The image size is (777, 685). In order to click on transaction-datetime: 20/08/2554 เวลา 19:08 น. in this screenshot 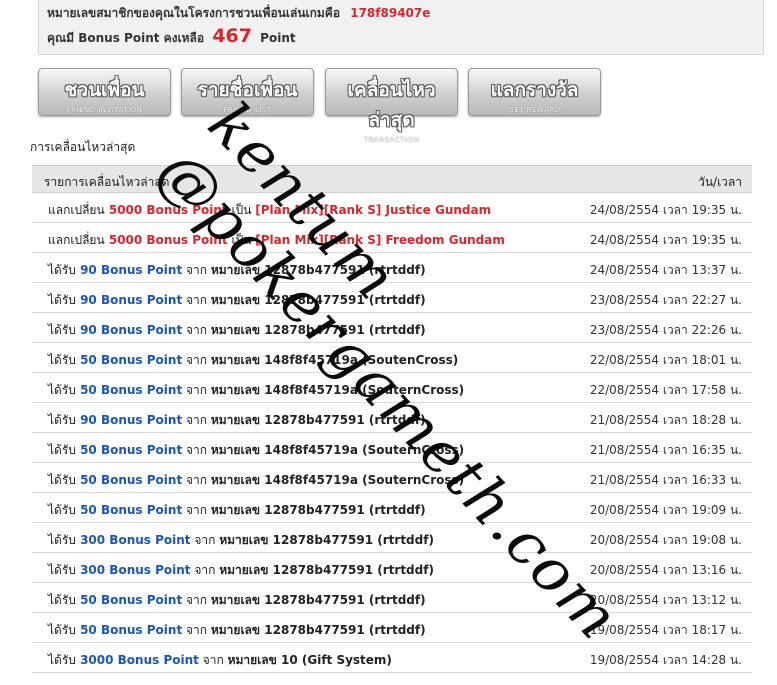, I will do `click(665, 540)`.